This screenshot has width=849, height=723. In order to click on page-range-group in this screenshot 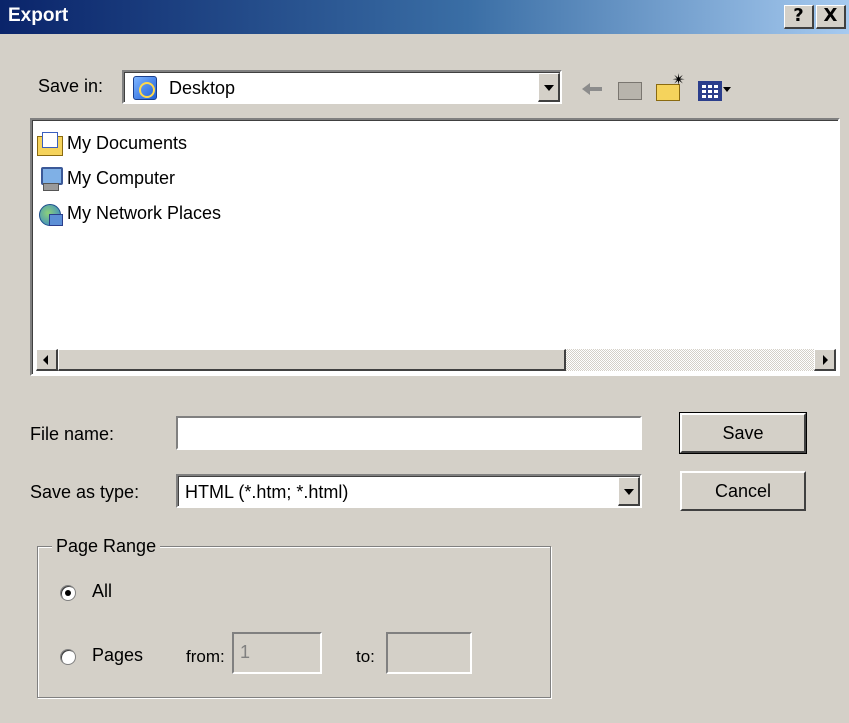, I will do `click(294, 622)`.